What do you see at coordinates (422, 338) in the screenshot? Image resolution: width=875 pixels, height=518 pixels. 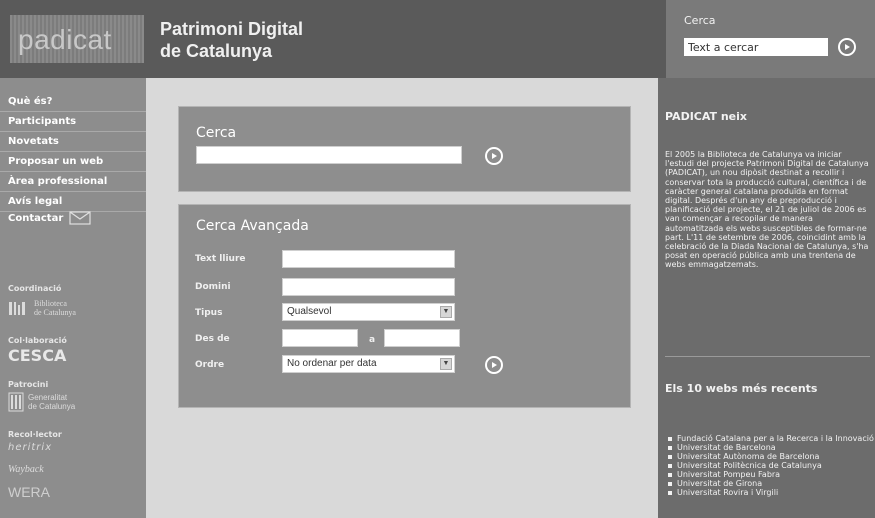 I see `to-date-input` at bounding box center [422, 338].